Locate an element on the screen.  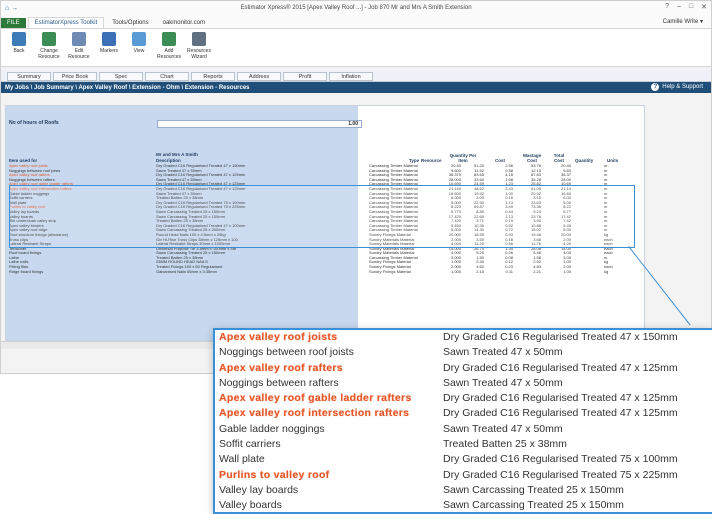
cell-type: Sundry Fixings Material is located at coordinates (390, 271).